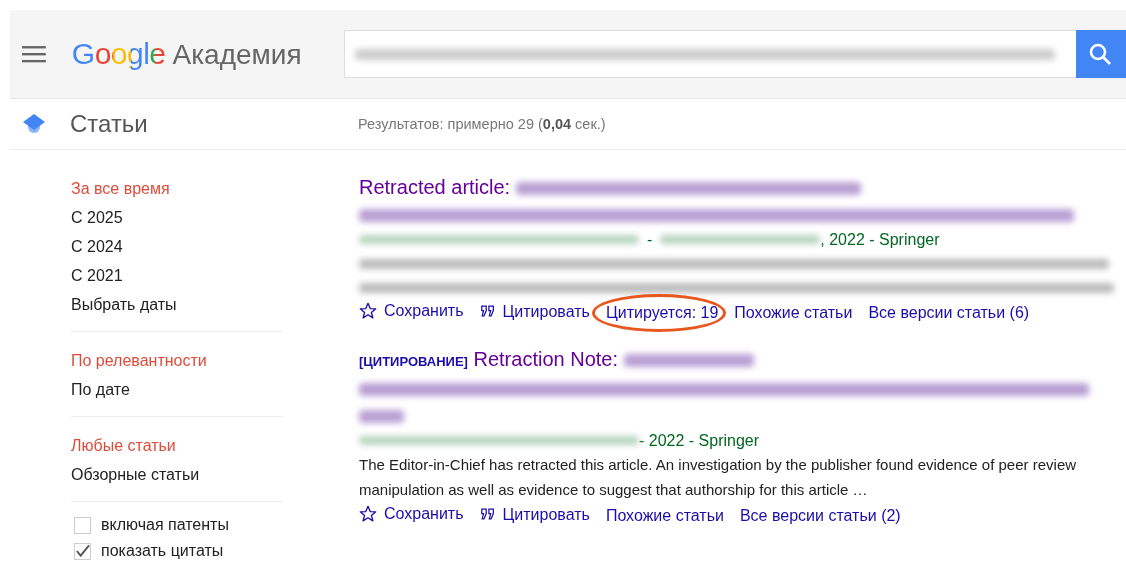 This screenshot has height=580, width=1126. I want to click on filter-link: Обзорные статьи, so click(177, 474).